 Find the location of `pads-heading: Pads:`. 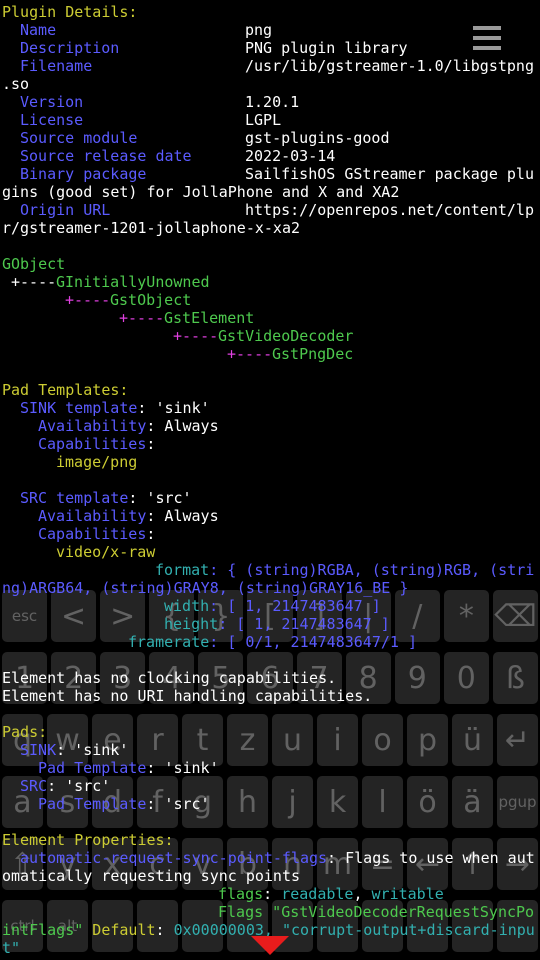

pads-heading: Pads: is located at coordinates (25, 732).